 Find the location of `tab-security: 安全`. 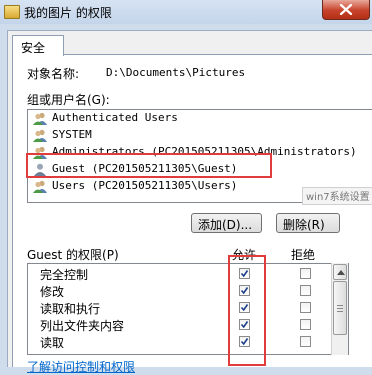

tab-security: 安全 is located at coordinates (38, 45).